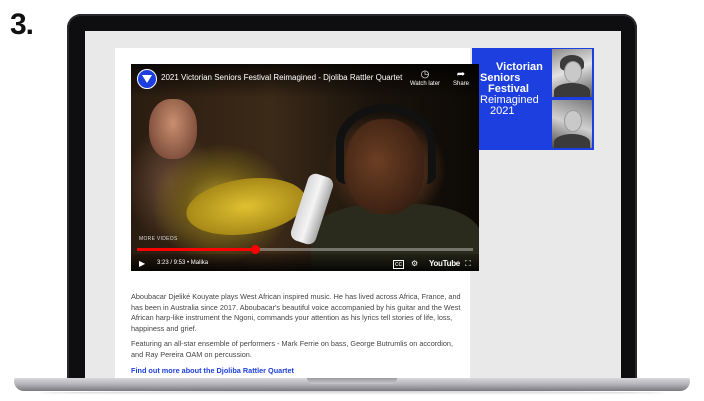  I want to click on channel-logo-icon, so click(147, 79).